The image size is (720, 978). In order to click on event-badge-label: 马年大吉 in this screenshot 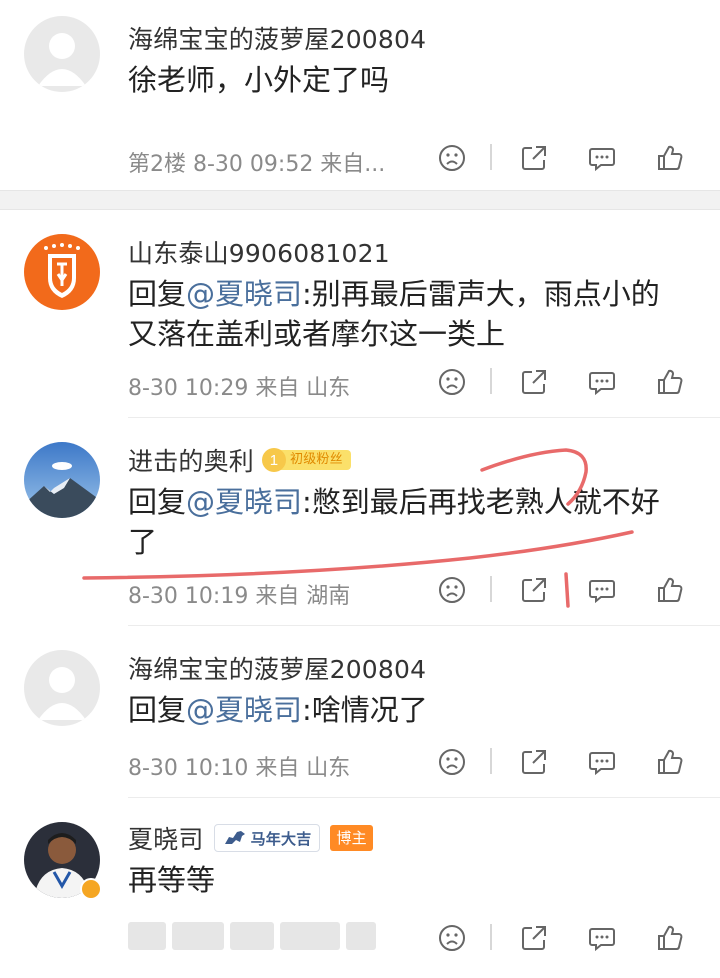, I will do `click(281, 838)`.